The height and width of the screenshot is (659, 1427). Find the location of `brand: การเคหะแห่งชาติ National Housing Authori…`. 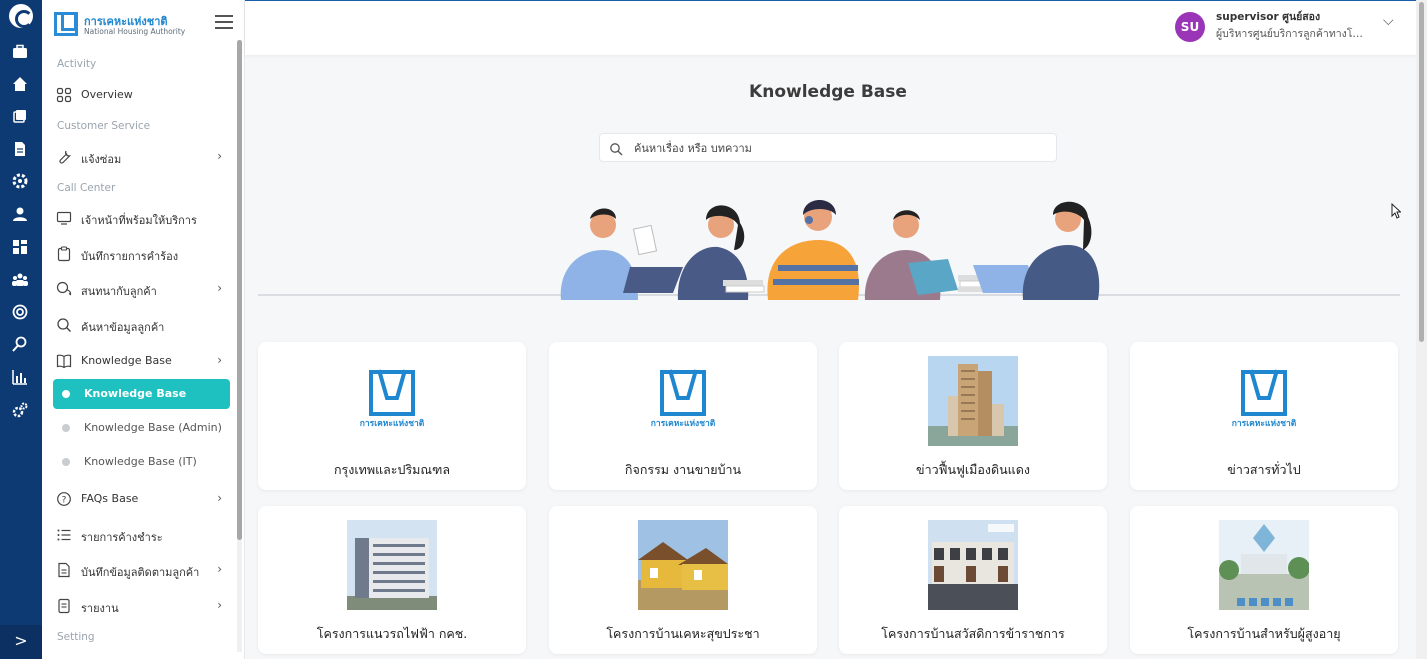

brand: การเคหะแห่งชาติ National Housing Authori… is located at coordinates (134, 25).